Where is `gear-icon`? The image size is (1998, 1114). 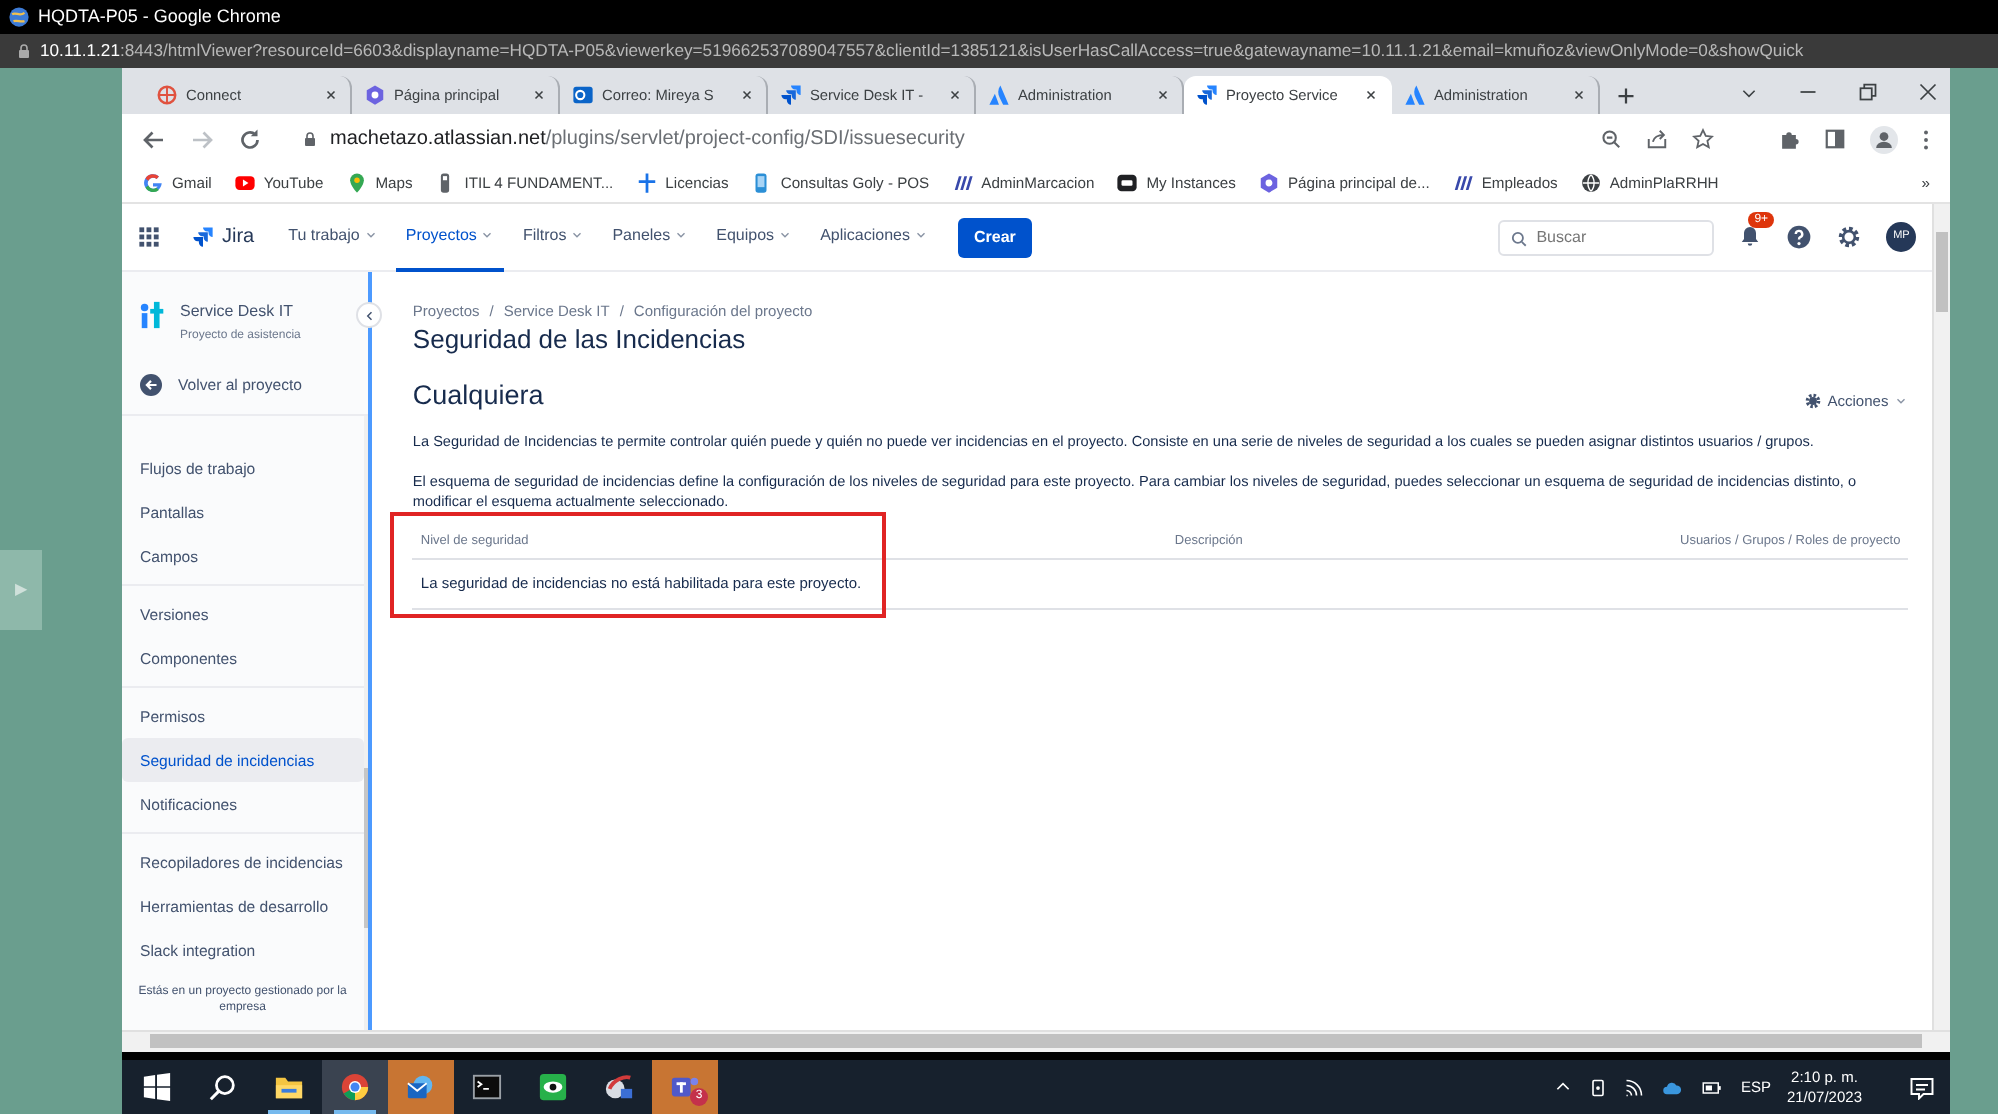
gear-icon is located at coordinates (1812, 400).